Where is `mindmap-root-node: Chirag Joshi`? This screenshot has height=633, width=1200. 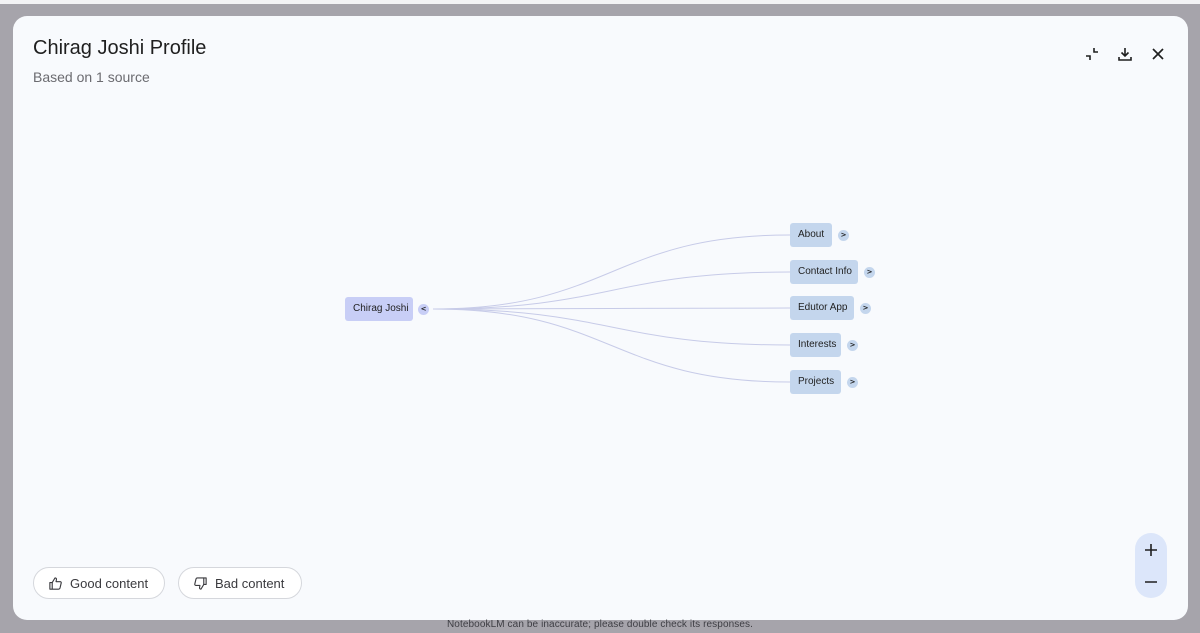 mindmap-root-node: Chirag Joshi is located at coordinates (379, 309).